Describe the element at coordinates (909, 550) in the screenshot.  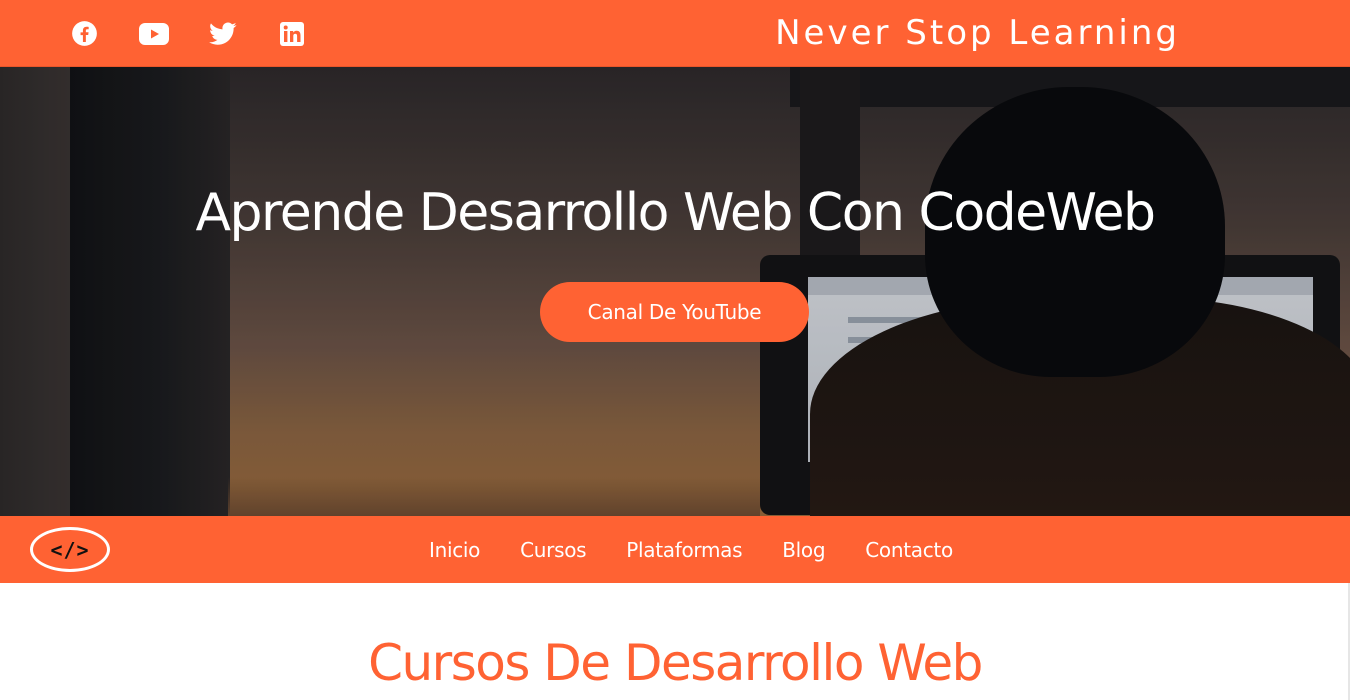
I see `nav-item-contacto: Contacto` at that location.